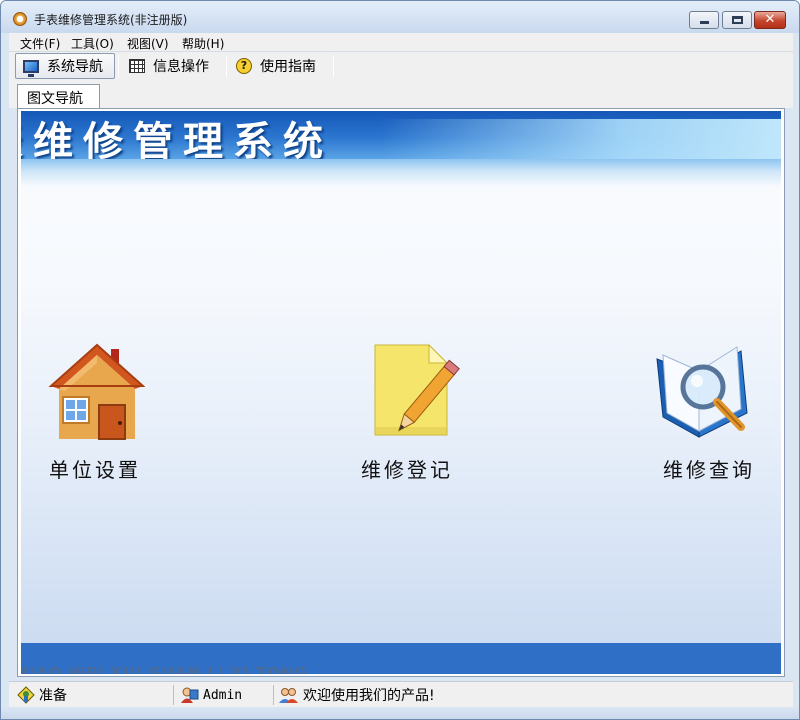 The width and height of the screenshot is (800, 720). What do you see at coordinates (53, 696) in the screenshot?
I see `status-text: 准备` at bounding box center [53, 696].